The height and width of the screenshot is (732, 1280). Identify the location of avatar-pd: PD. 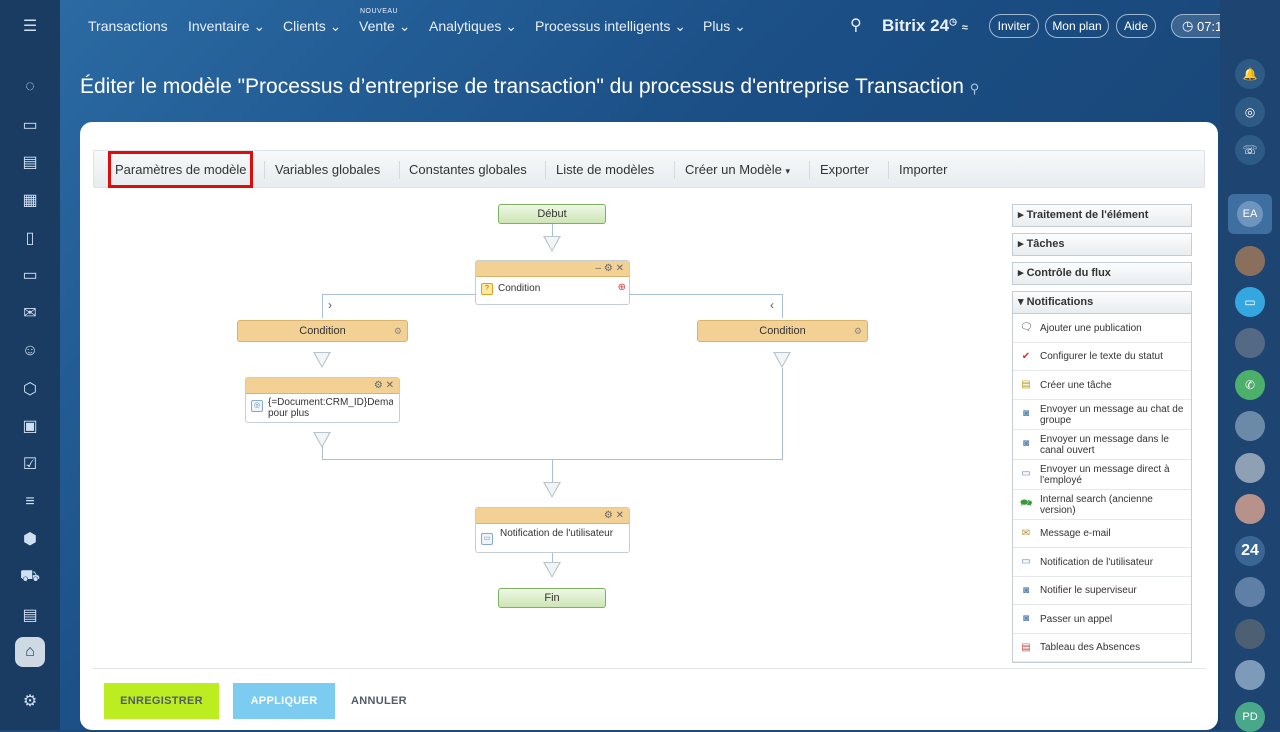
(1250, 717).